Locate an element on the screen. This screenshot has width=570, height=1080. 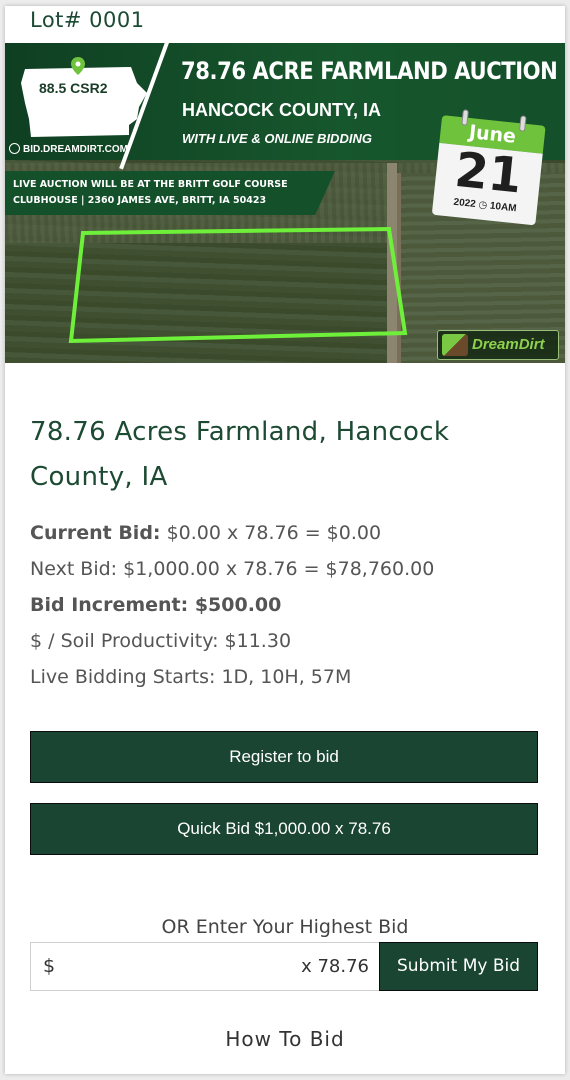
banner-headline: 78.76 ACRE FARMLAND AUCTION is located at coordinates (369, 71).